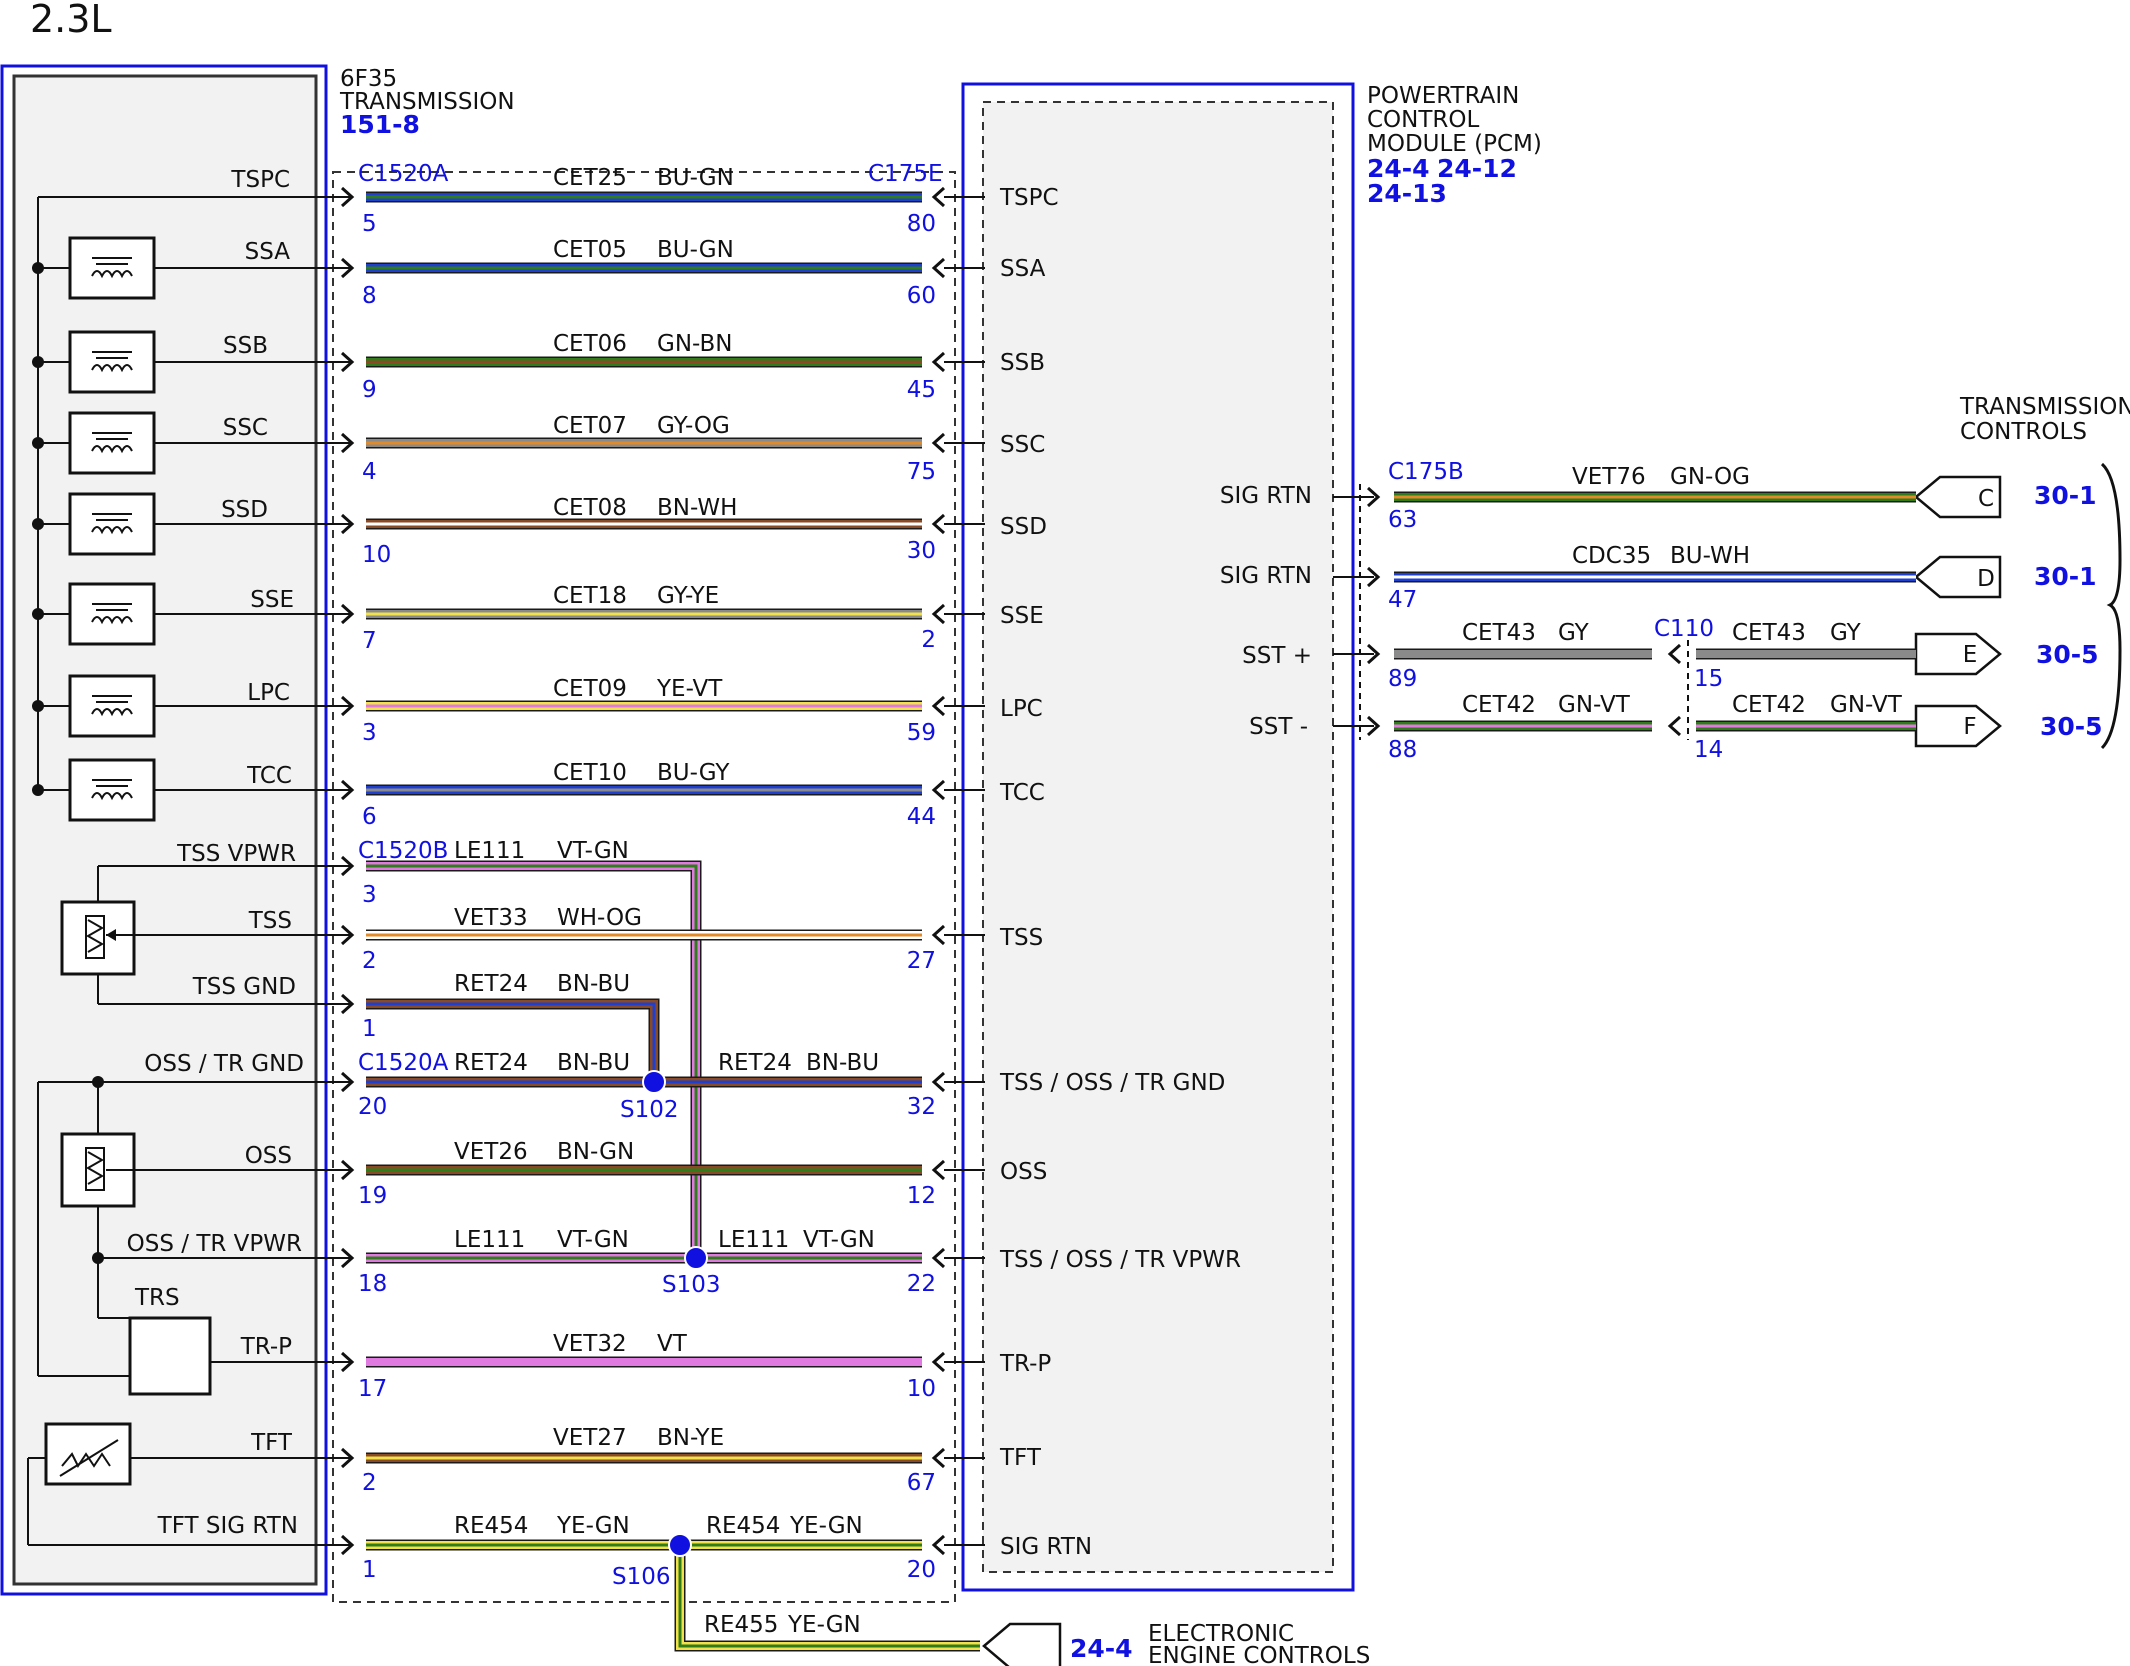  What do you see at coordinates (403, 851) in the screenshot?
I see `connector-c1520b: C1520B` at bounding box center [403, 851].